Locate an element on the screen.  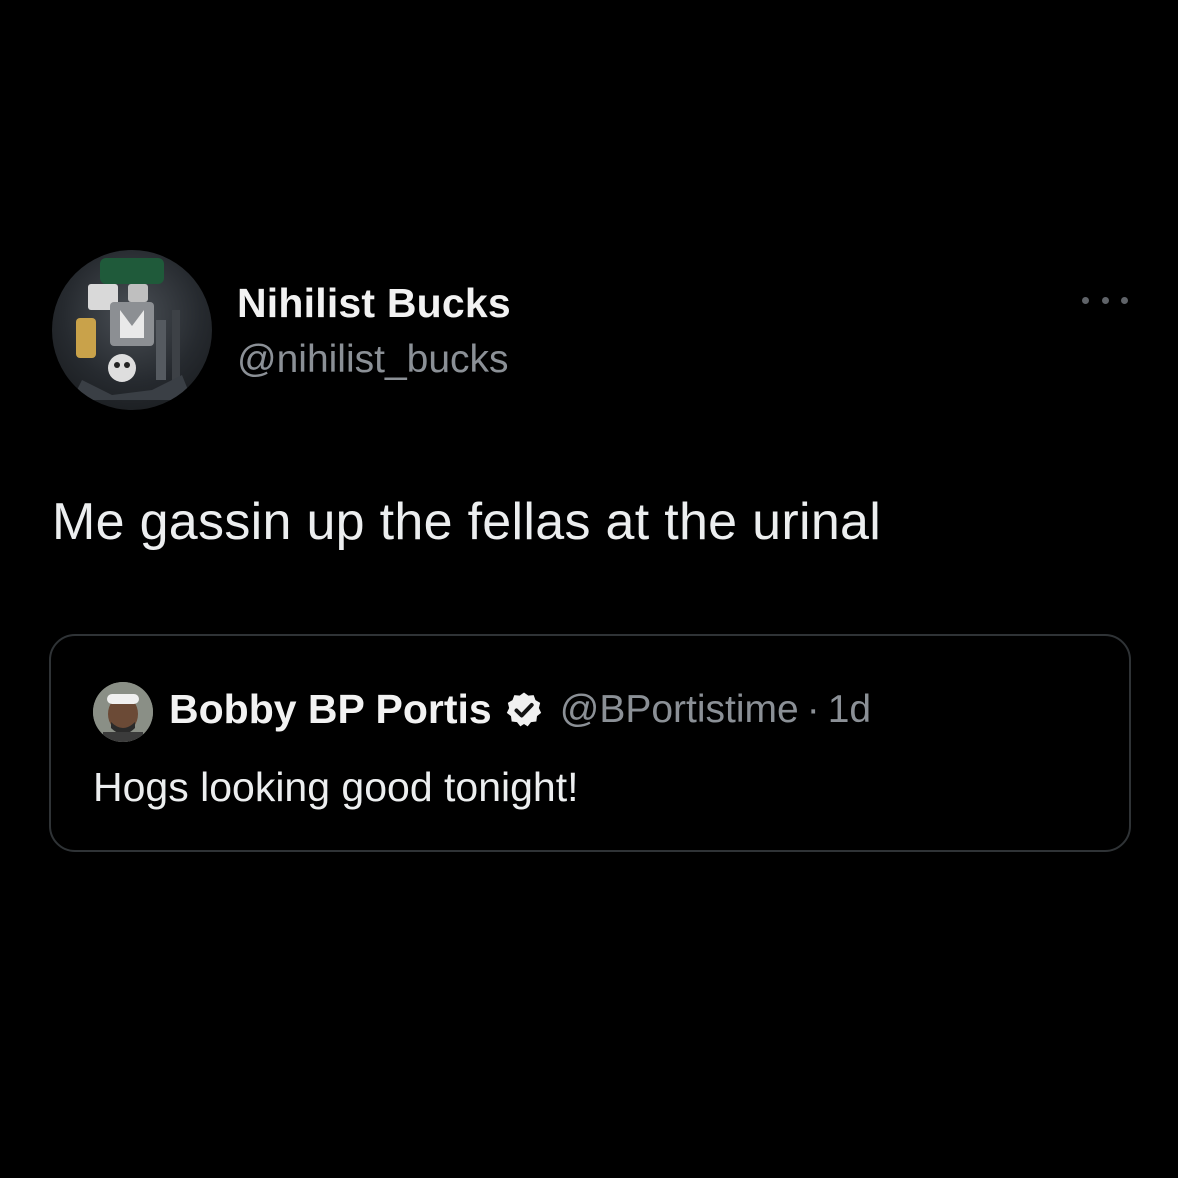
quoted-tweet-header: Bobby BP Portis @BPortistime · 1d is located at coordinates (520, 709).